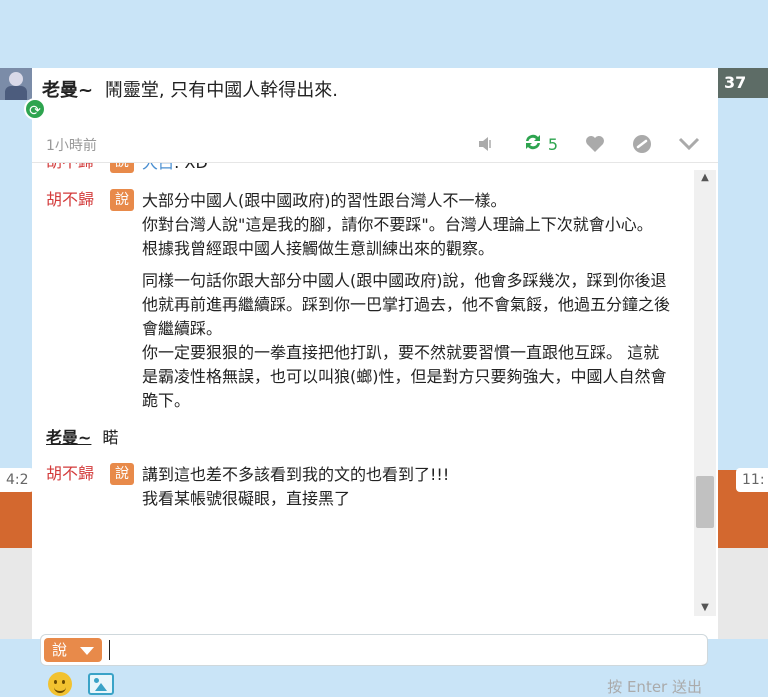  What do you see at coordinates (71, 145) in the screenshot?
I see `post-time: 1小時前` at bounding box center [71, 145].